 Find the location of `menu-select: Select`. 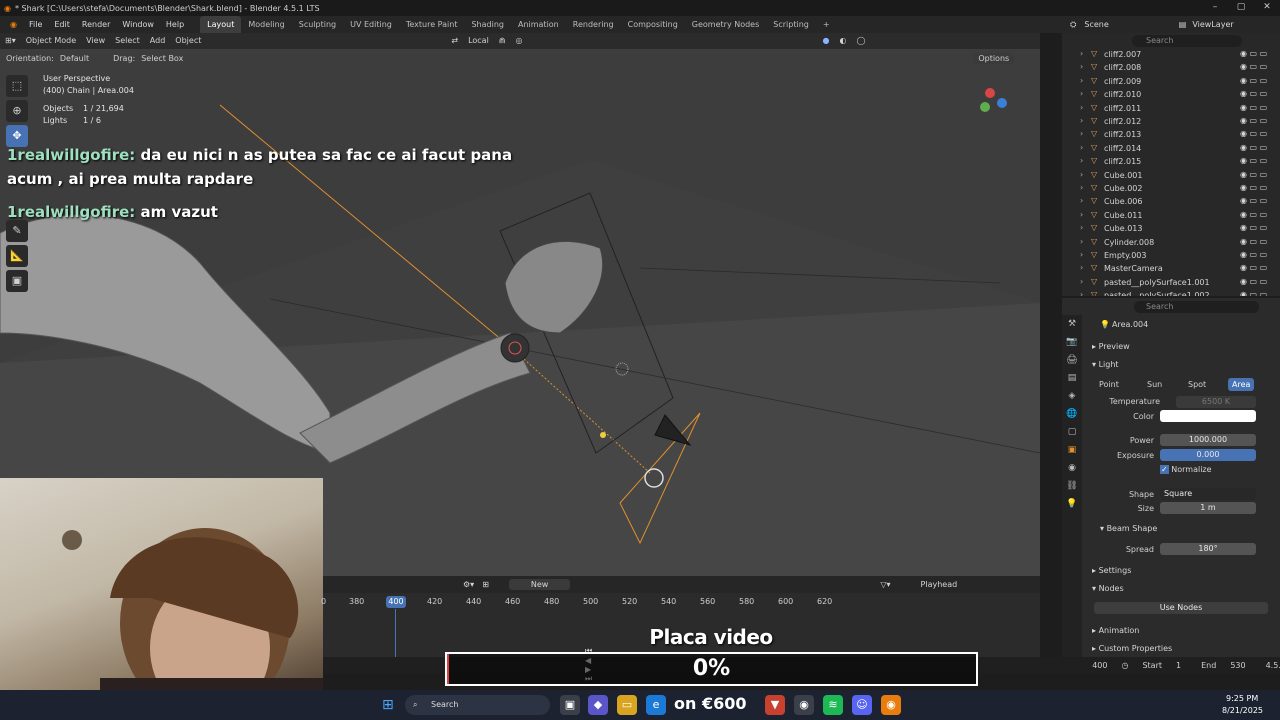

menu-select: Select is located at coordinates (127, 41).